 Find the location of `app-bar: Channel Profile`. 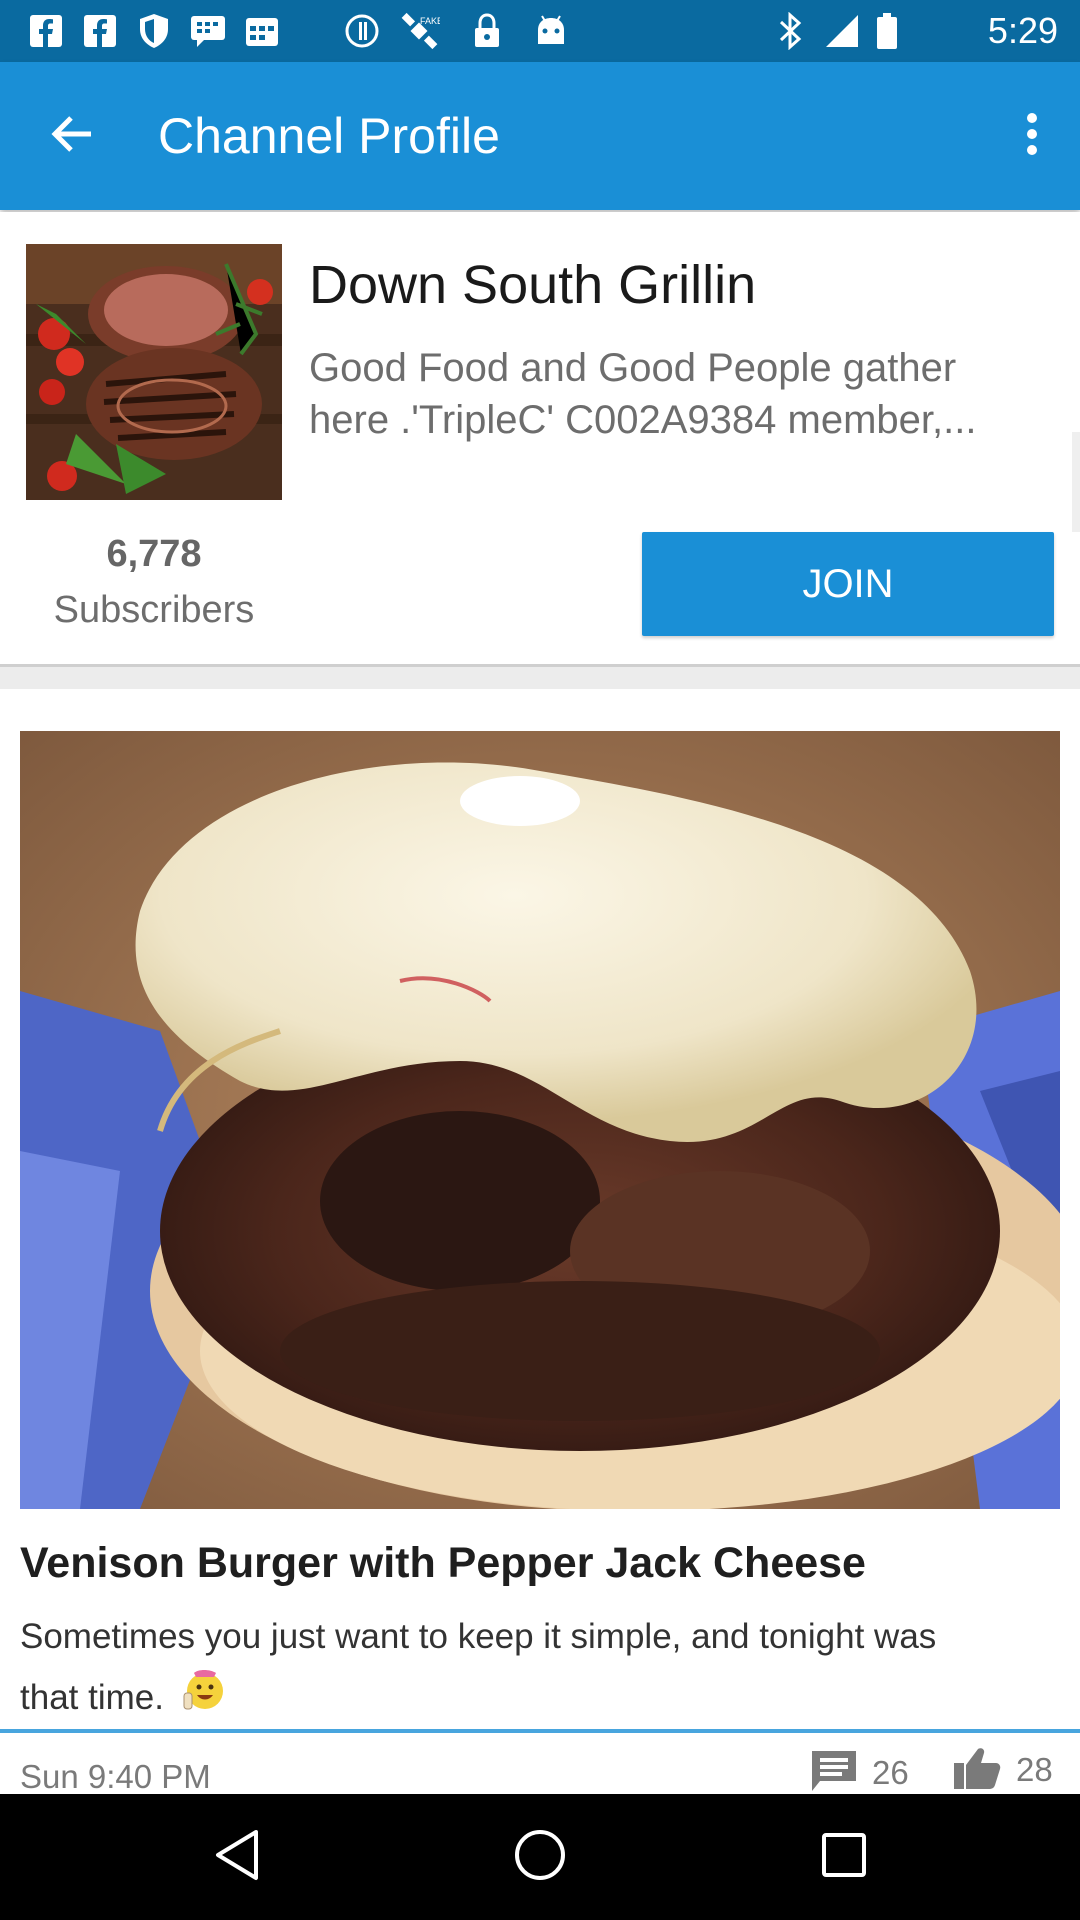

app-bar: Channel Profile is located at coordinates (540, 136).